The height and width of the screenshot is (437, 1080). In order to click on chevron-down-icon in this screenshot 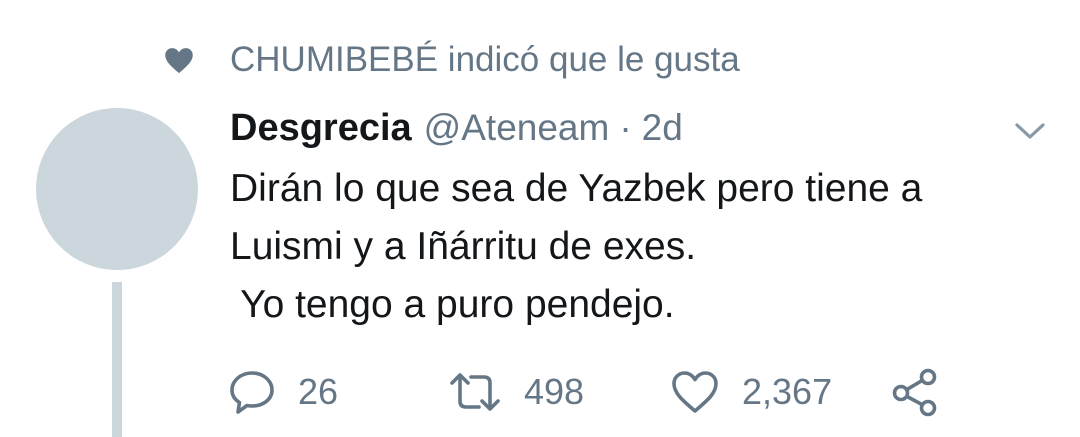, I will do `click(1030, 131)`.